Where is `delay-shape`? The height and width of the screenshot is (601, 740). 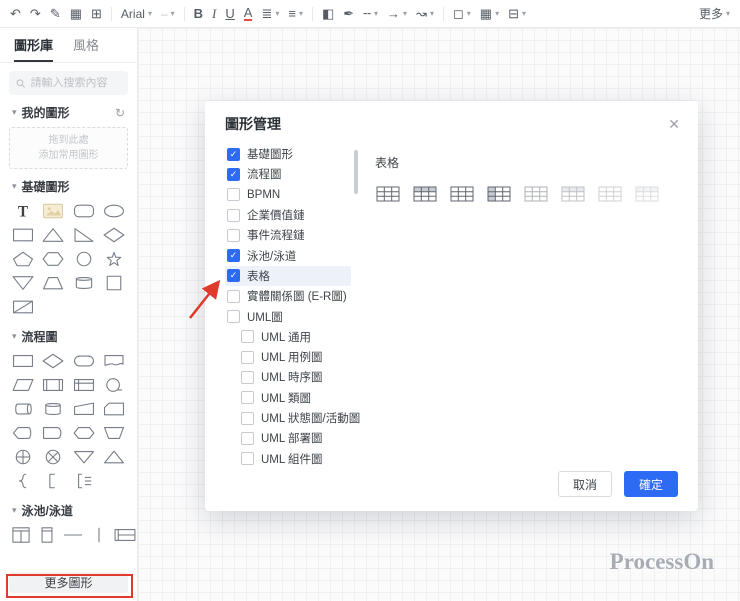 delay-shape is located at coordinates (53, 433).